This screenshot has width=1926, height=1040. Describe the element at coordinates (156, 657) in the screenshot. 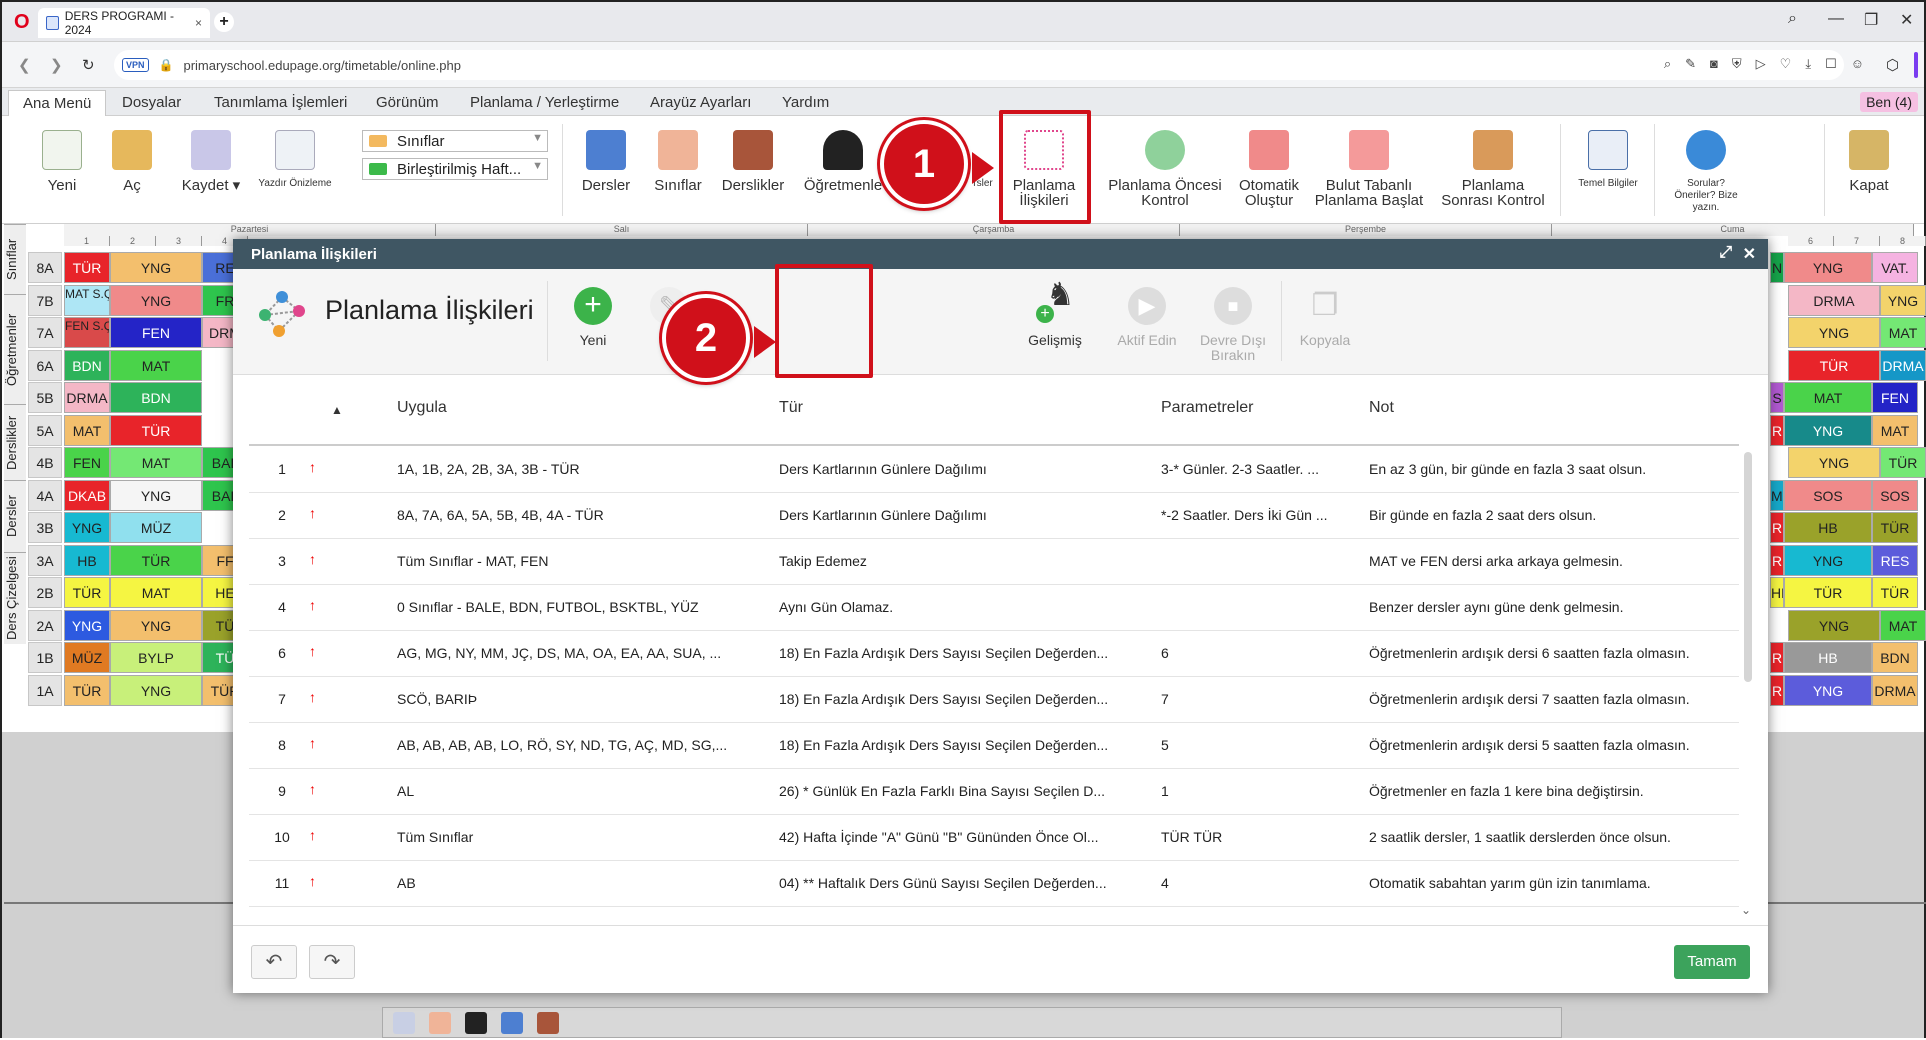

I see `lesson-card: BYLP` at that location.